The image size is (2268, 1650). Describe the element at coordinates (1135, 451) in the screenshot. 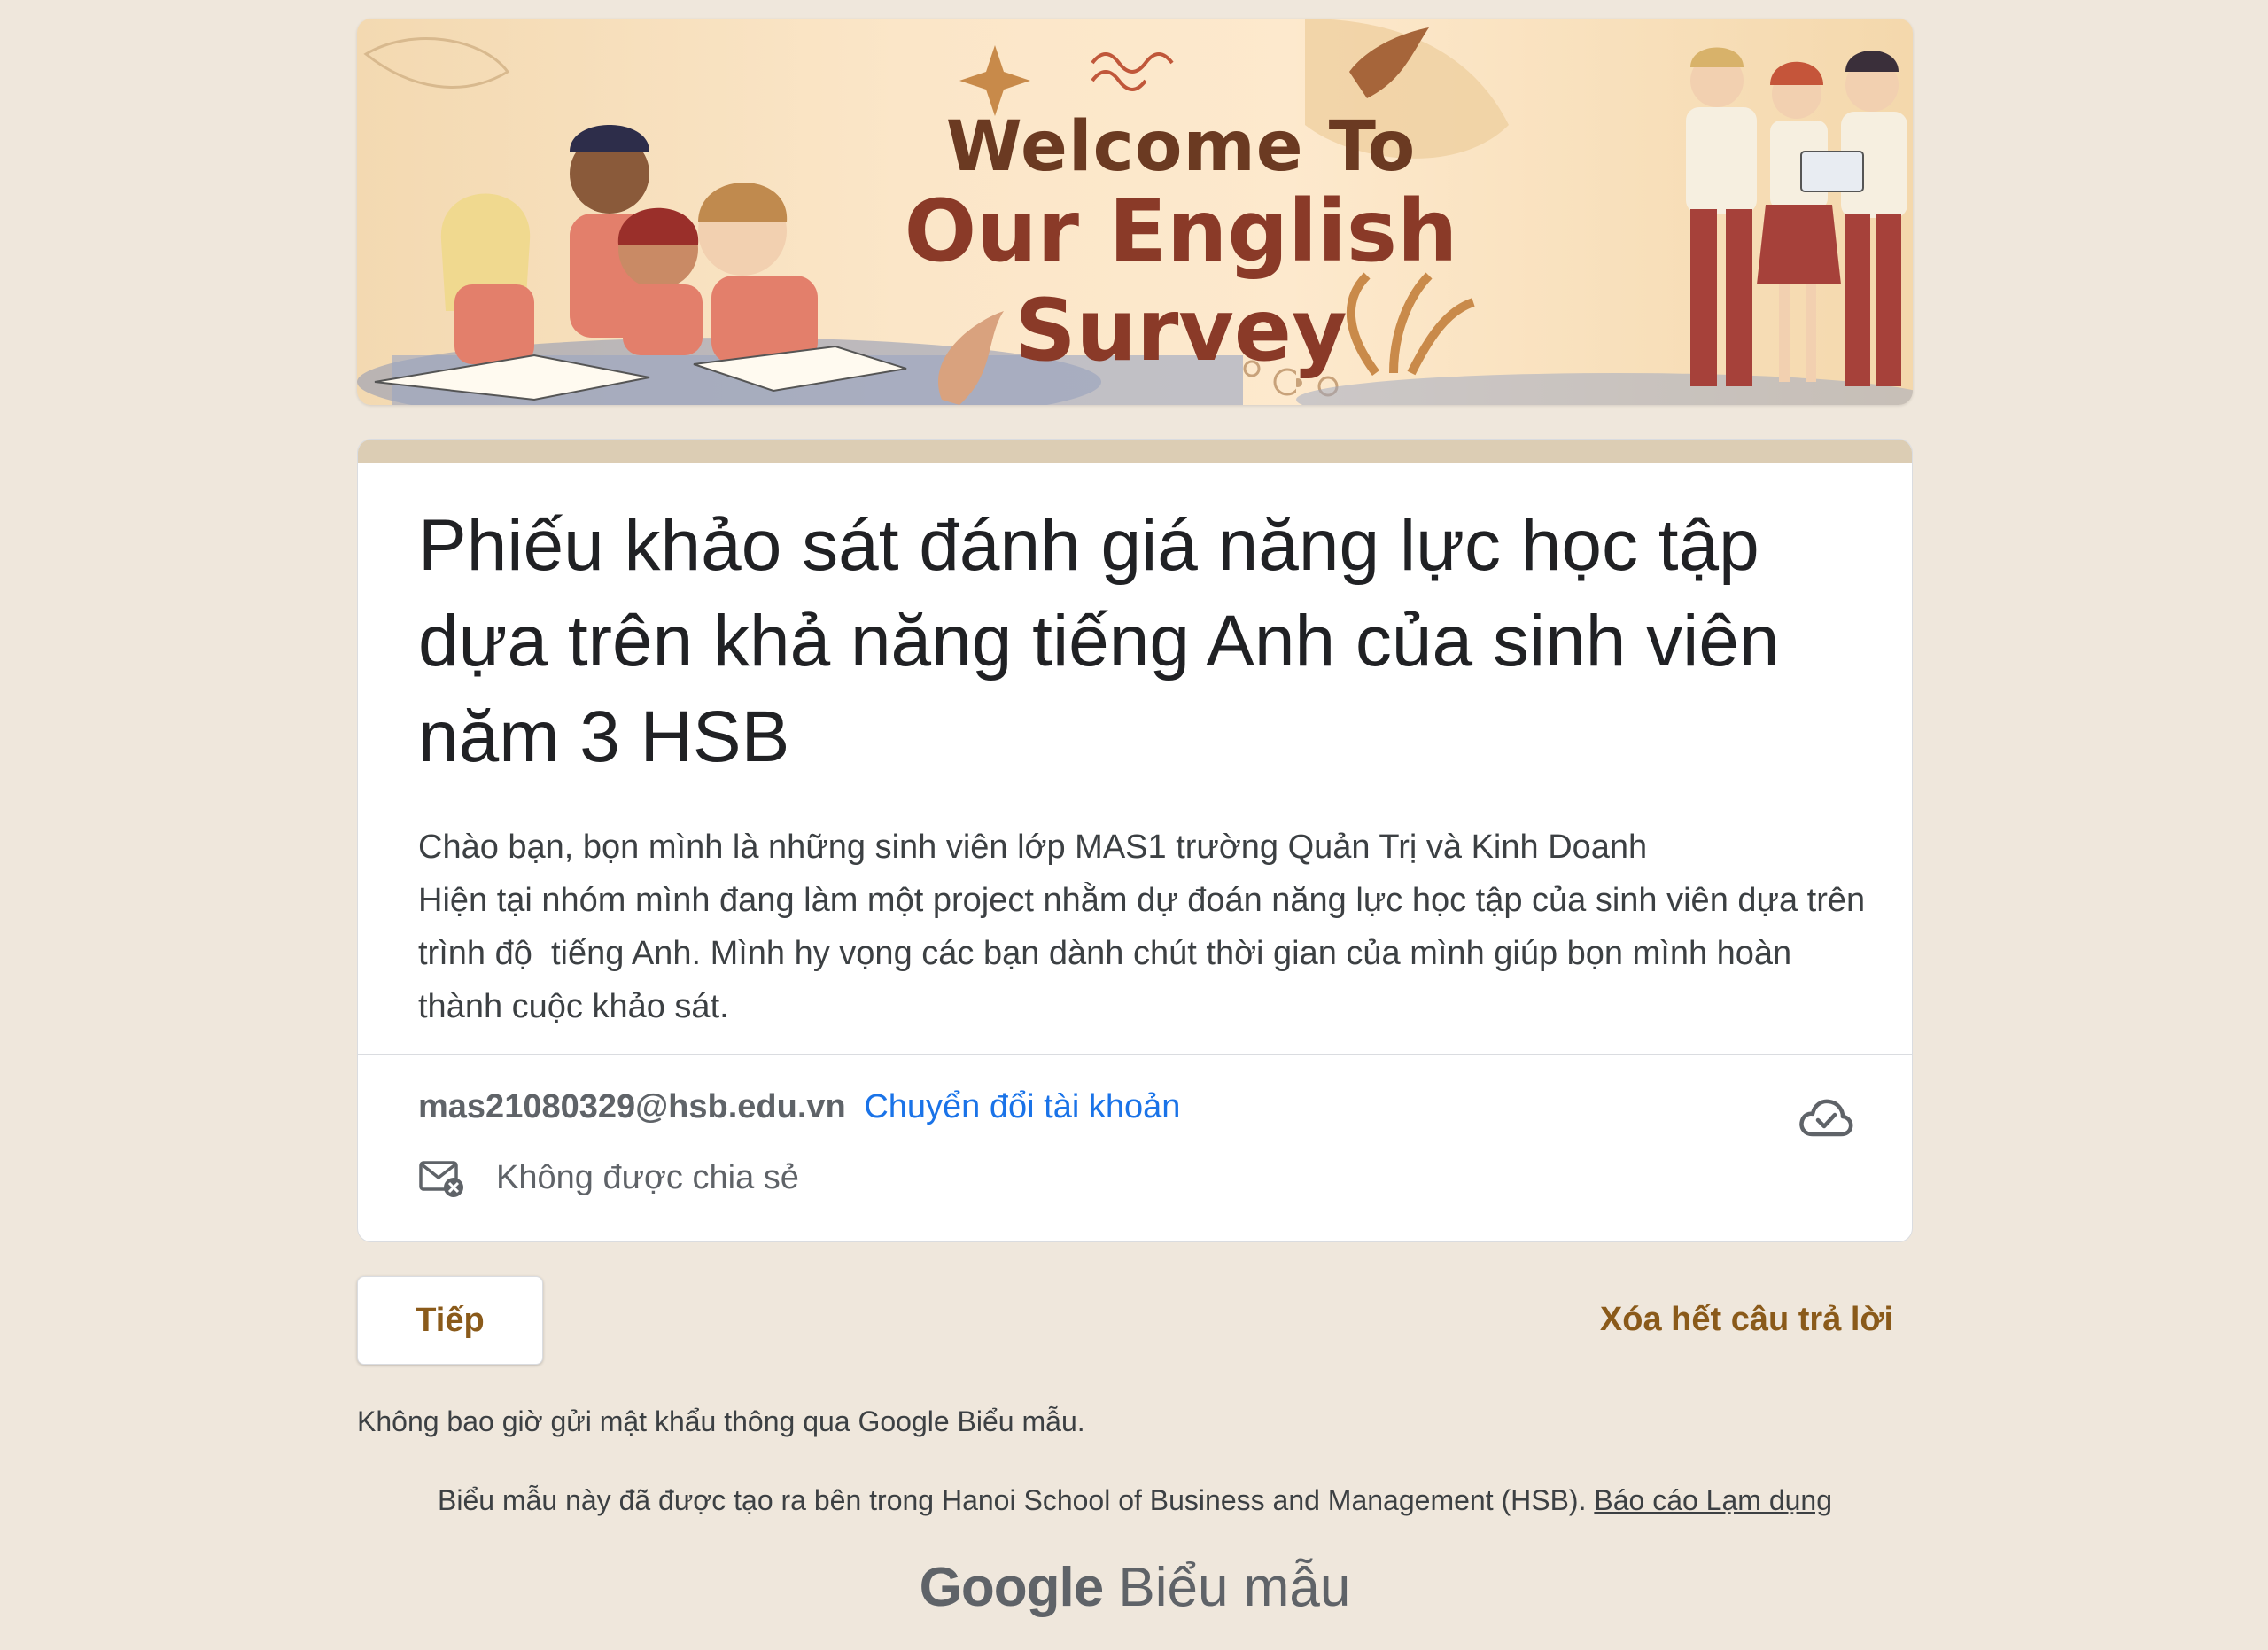

I see `card-accent-bar` at that location.